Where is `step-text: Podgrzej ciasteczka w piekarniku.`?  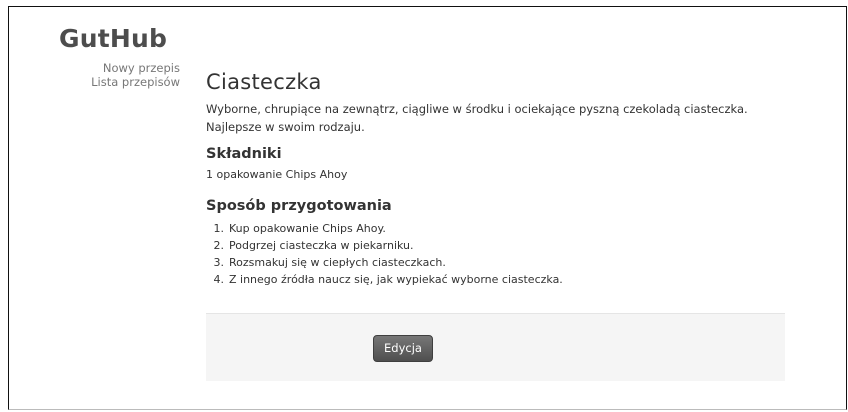
step-text: Podgrzej ciasteczka w piekarniku. is located at coordinates (321, 245).